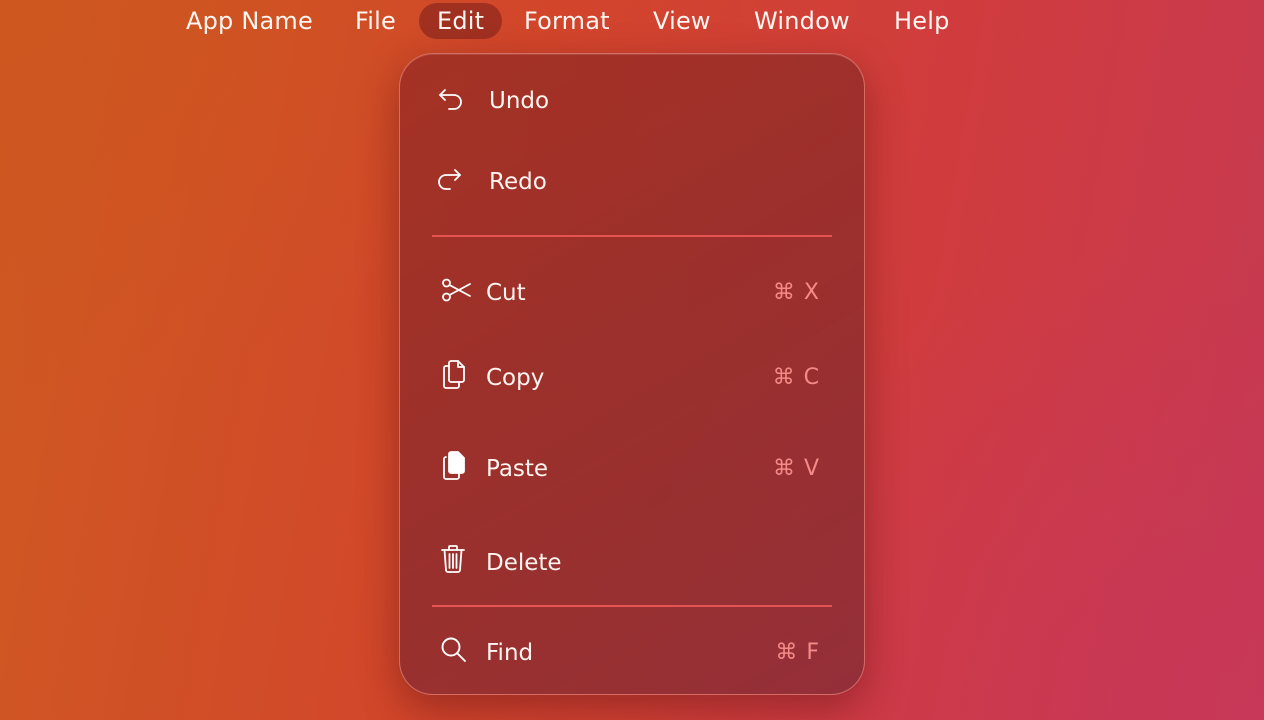 Image resolution: width=1264 pixels, height=720 pixels. Describe the element at coordinates (524, 563) in the screenshot. I see `delete-label: Delete` at that location.